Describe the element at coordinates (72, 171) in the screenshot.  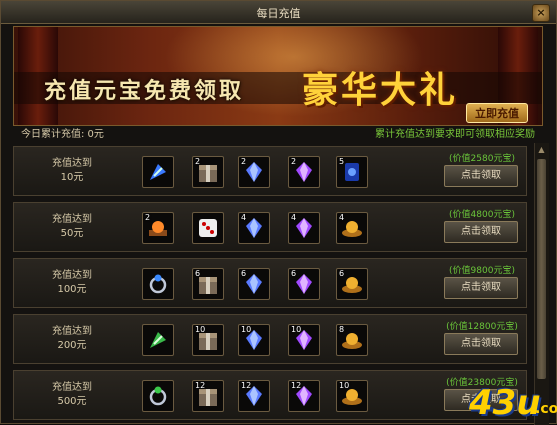
I see `condition-label: 充值达到 10元` at that location.